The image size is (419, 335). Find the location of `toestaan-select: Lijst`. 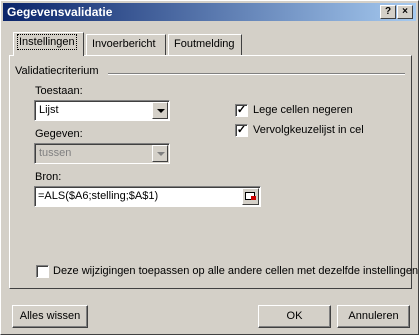

toestaan-select: Lijst is located at coordinates (102, 110).